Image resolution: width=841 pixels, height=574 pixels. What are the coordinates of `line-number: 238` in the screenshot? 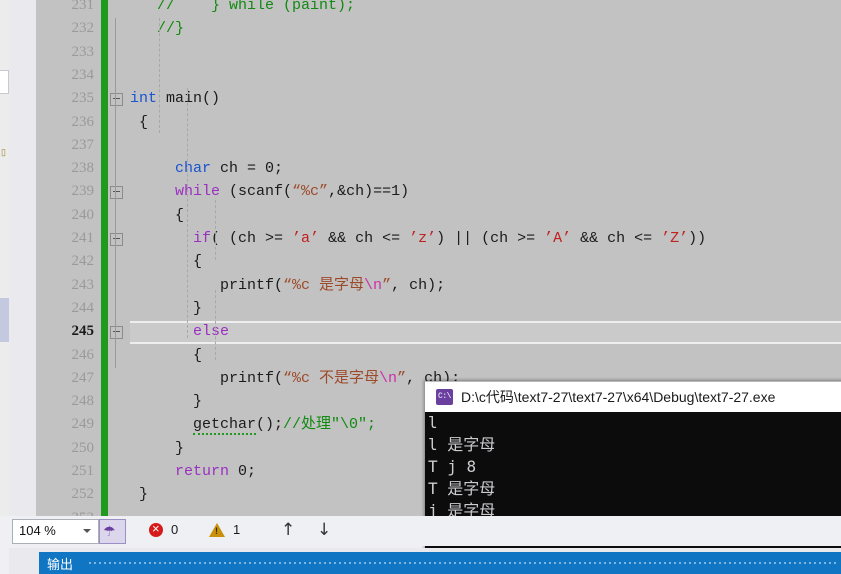 It's located at (83, 168).